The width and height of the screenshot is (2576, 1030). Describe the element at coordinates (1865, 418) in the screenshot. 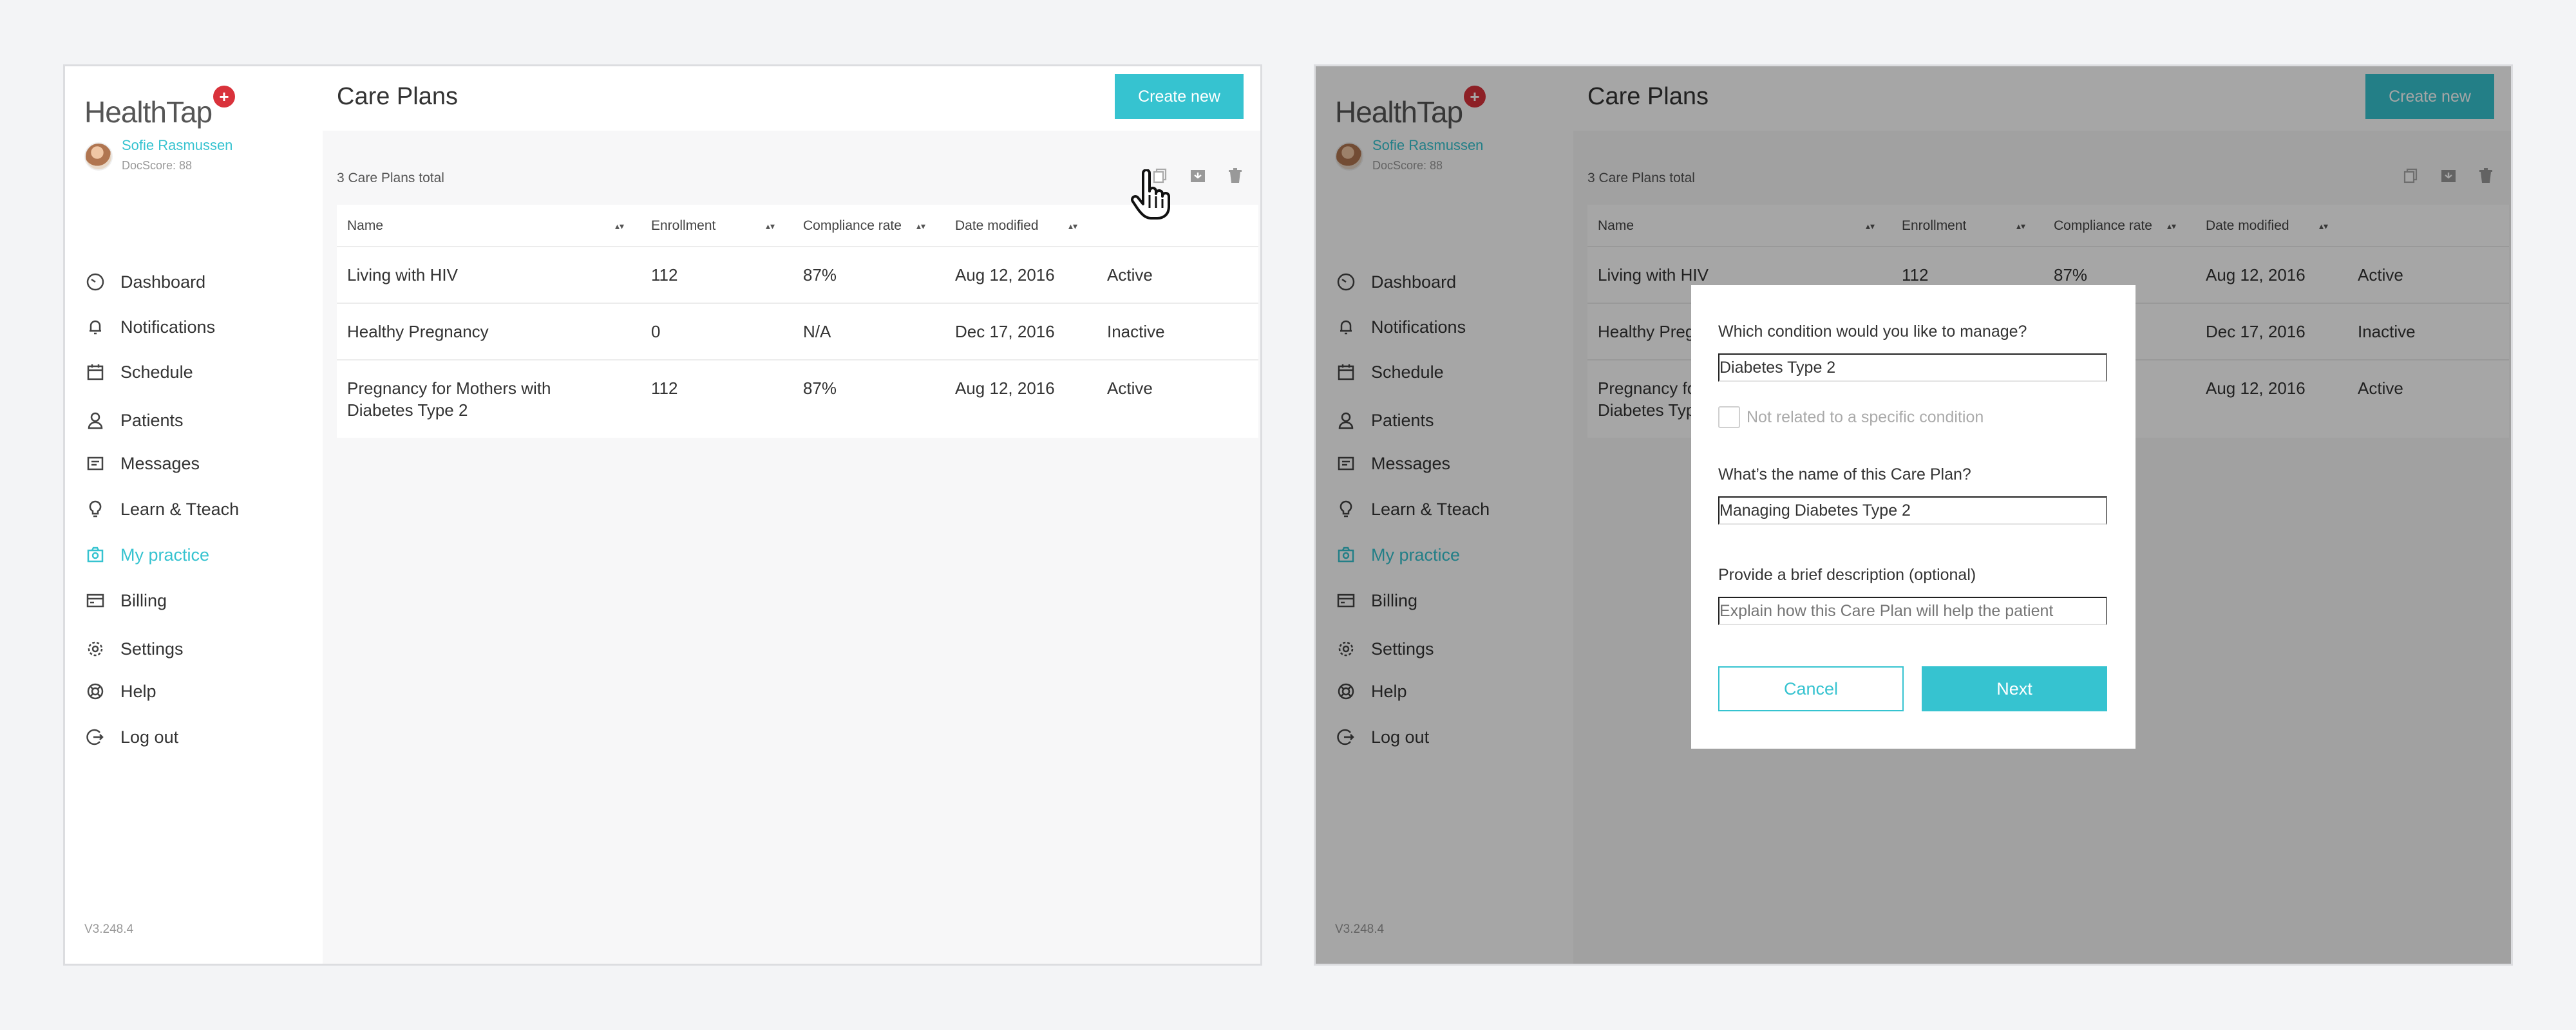

I see `no-condition-label: Not related to a specific condition` at that location.